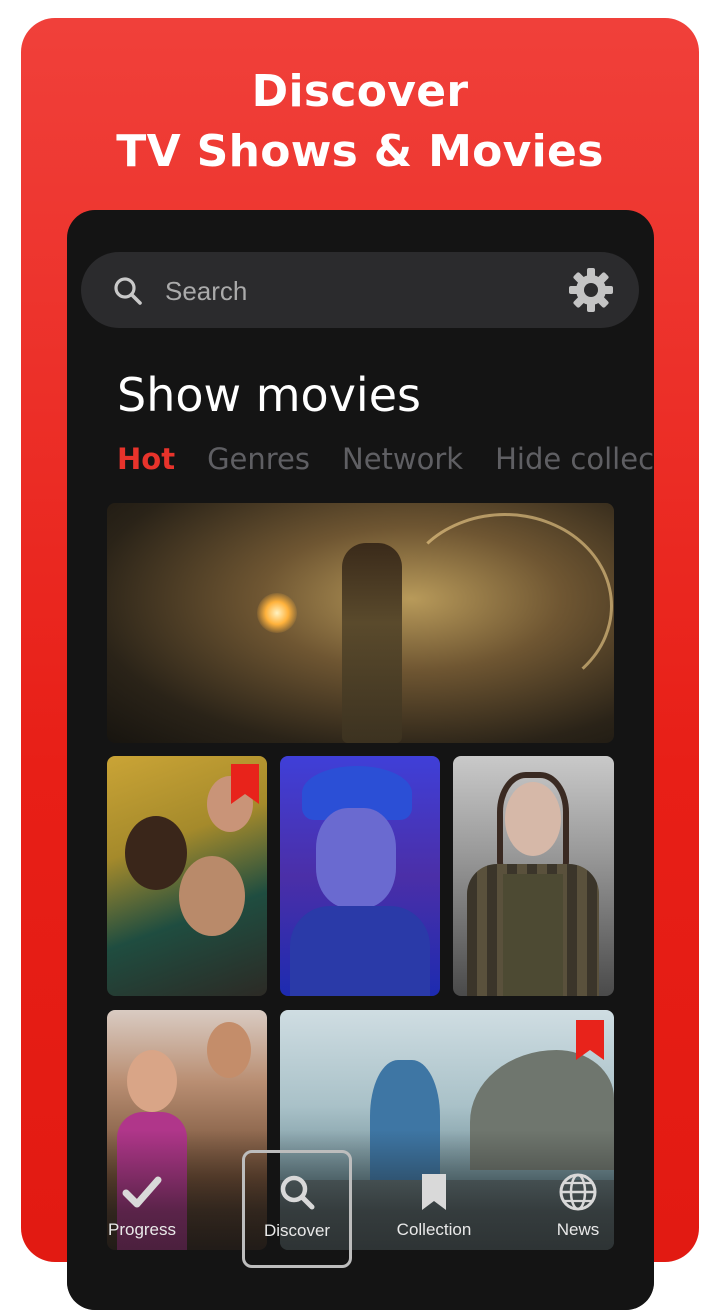 This screenshot has height=1310, width=720. What do you see at coordinates (269, 395) in the screenshot?
I see `page-title: Show movies` at bounding box center [269, 395].